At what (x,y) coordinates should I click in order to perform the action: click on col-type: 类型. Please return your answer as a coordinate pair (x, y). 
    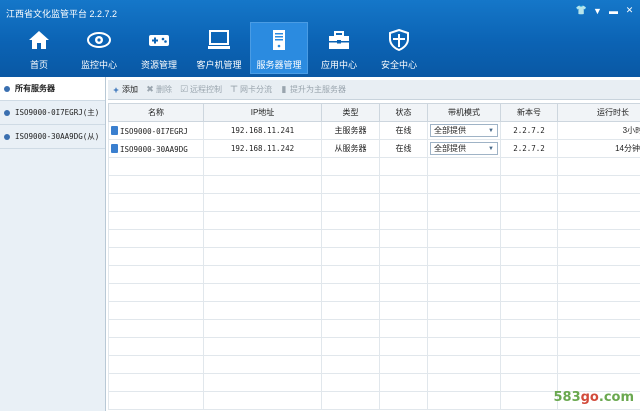
    Looking at the image, I should click on (350, 112).